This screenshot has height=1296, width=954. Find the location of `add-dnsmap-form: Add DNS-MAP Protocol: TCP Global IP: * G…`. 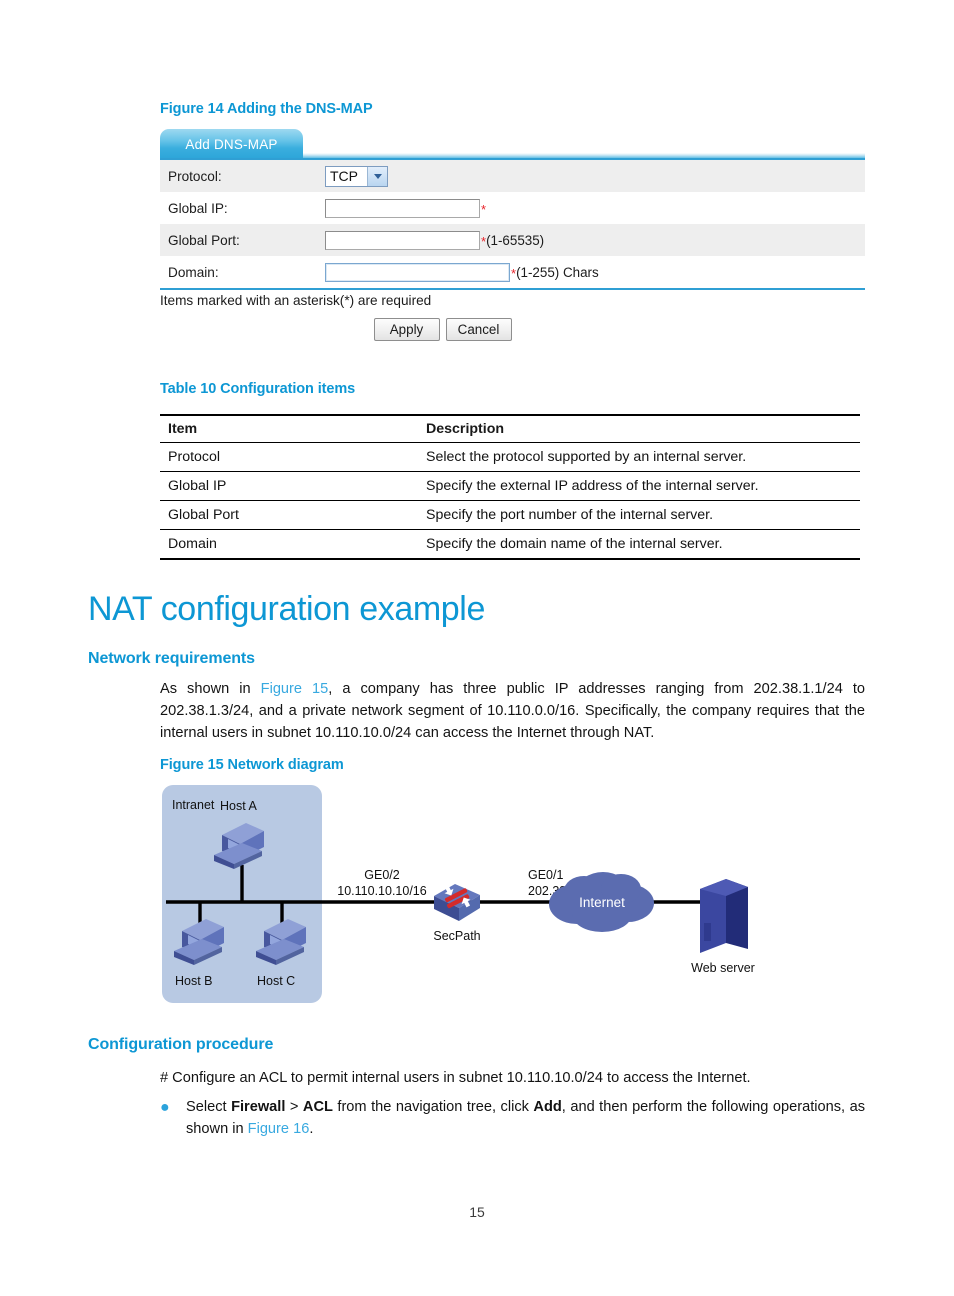

add-dnsmap-form: Add DNS-MAP Protocol: TCP Global IP: * G… is located at coordinates (512, 235).